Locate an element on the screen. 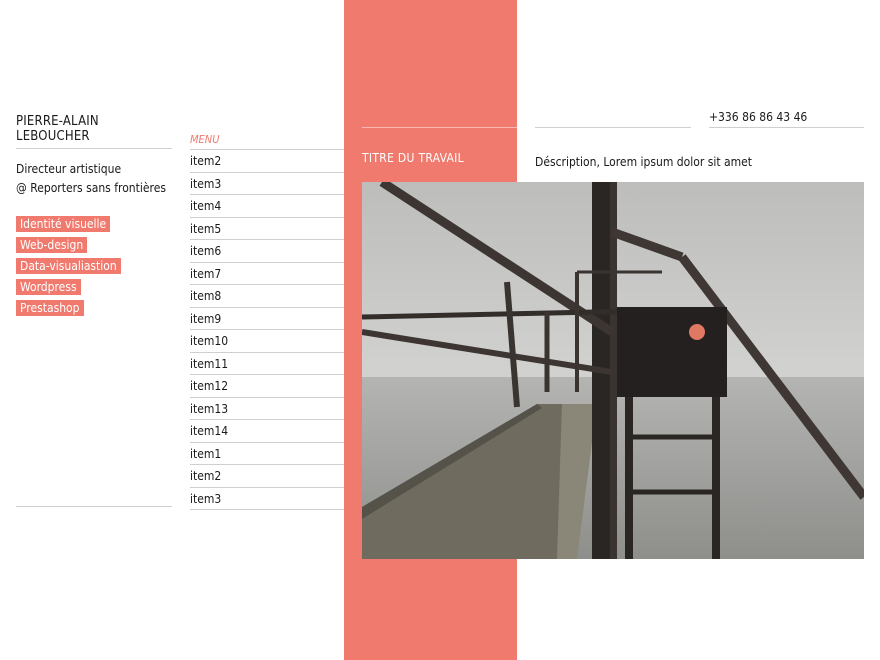 The height and width of the screenshot is (660, 880). role-line-2: @ Reporters sans frontières is located at coordinates (91, 188).